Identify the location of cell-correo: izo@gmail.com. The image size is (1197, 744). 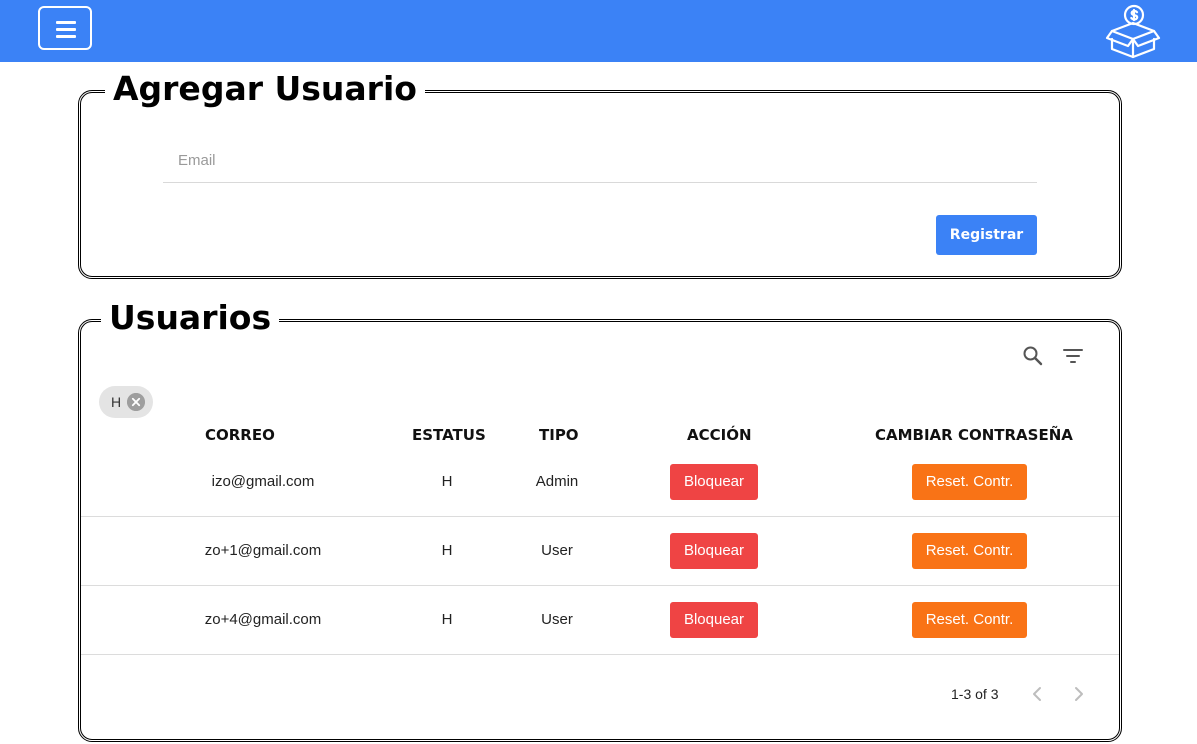
(263, 481).